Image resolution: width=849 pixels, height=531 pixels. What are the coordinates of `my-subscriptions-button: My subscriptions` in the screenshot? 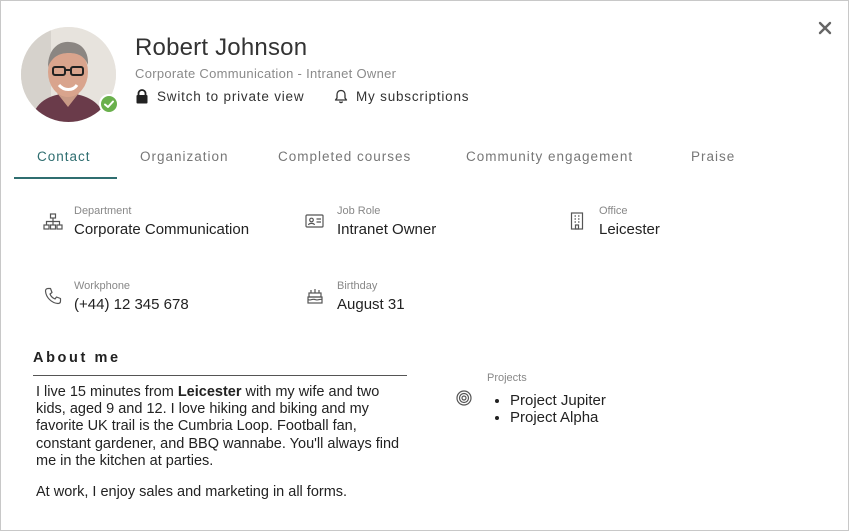 It's located at (401, 96).